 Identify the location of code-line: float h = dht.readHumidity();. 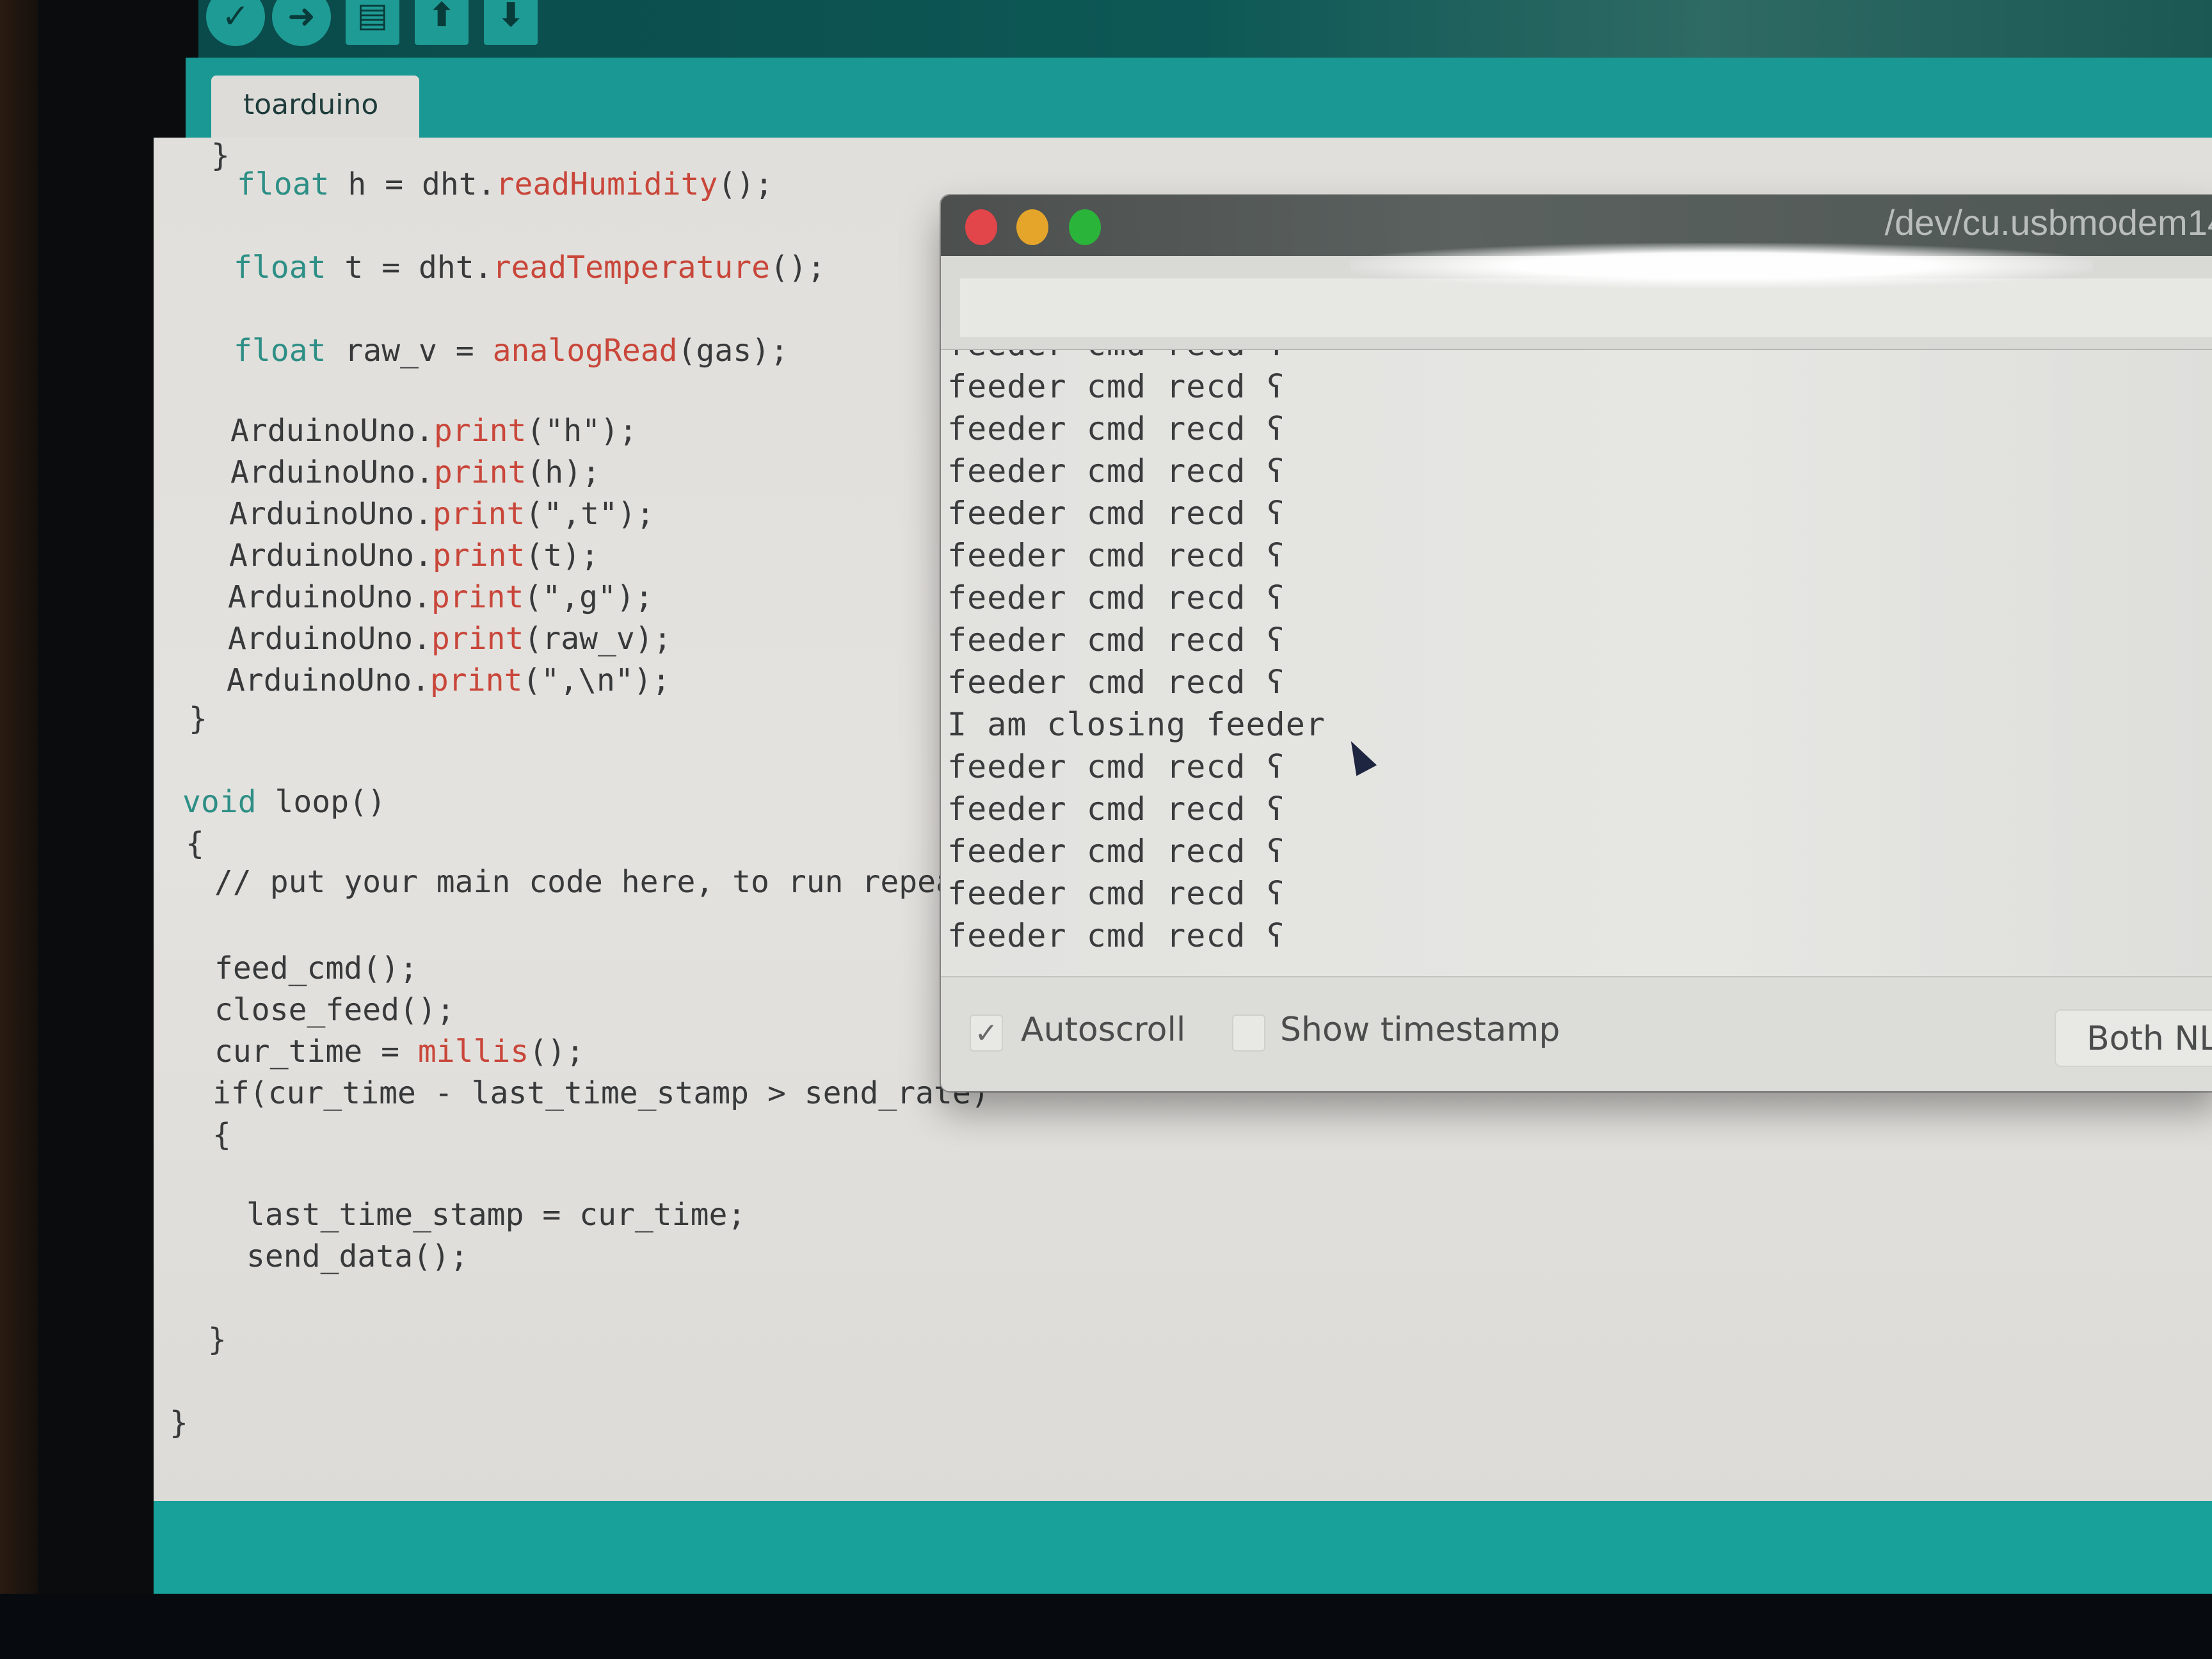
(505, 184).